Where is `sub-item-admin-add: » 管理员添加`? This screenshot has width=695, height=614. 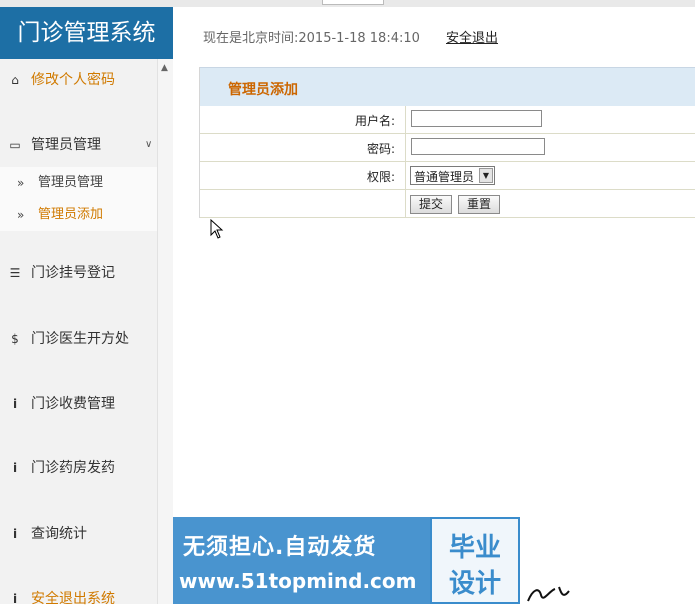
sub-item-admin-add: » 管理员添加 is located at coordinates (78, 215).